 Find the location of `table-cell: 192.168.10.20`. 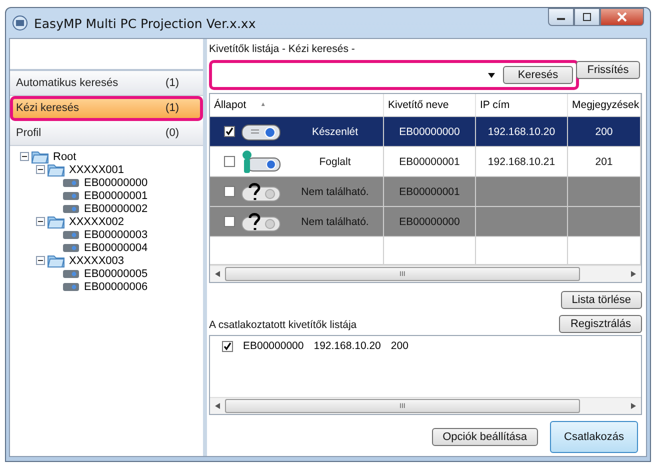

table-cell: 192.168.10.20 is located at coordinates (522, 132).